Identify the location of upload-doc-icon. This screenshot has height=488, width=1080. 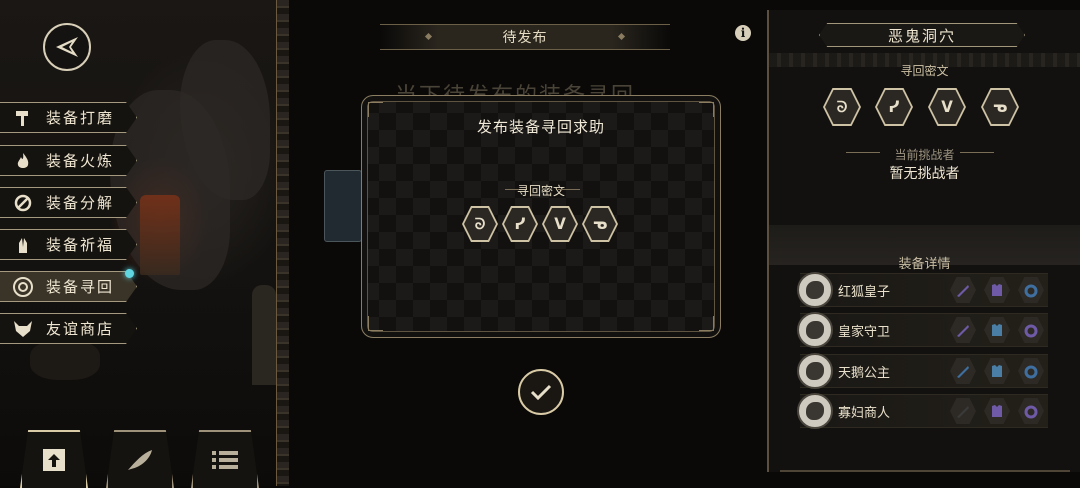
(54, 460).